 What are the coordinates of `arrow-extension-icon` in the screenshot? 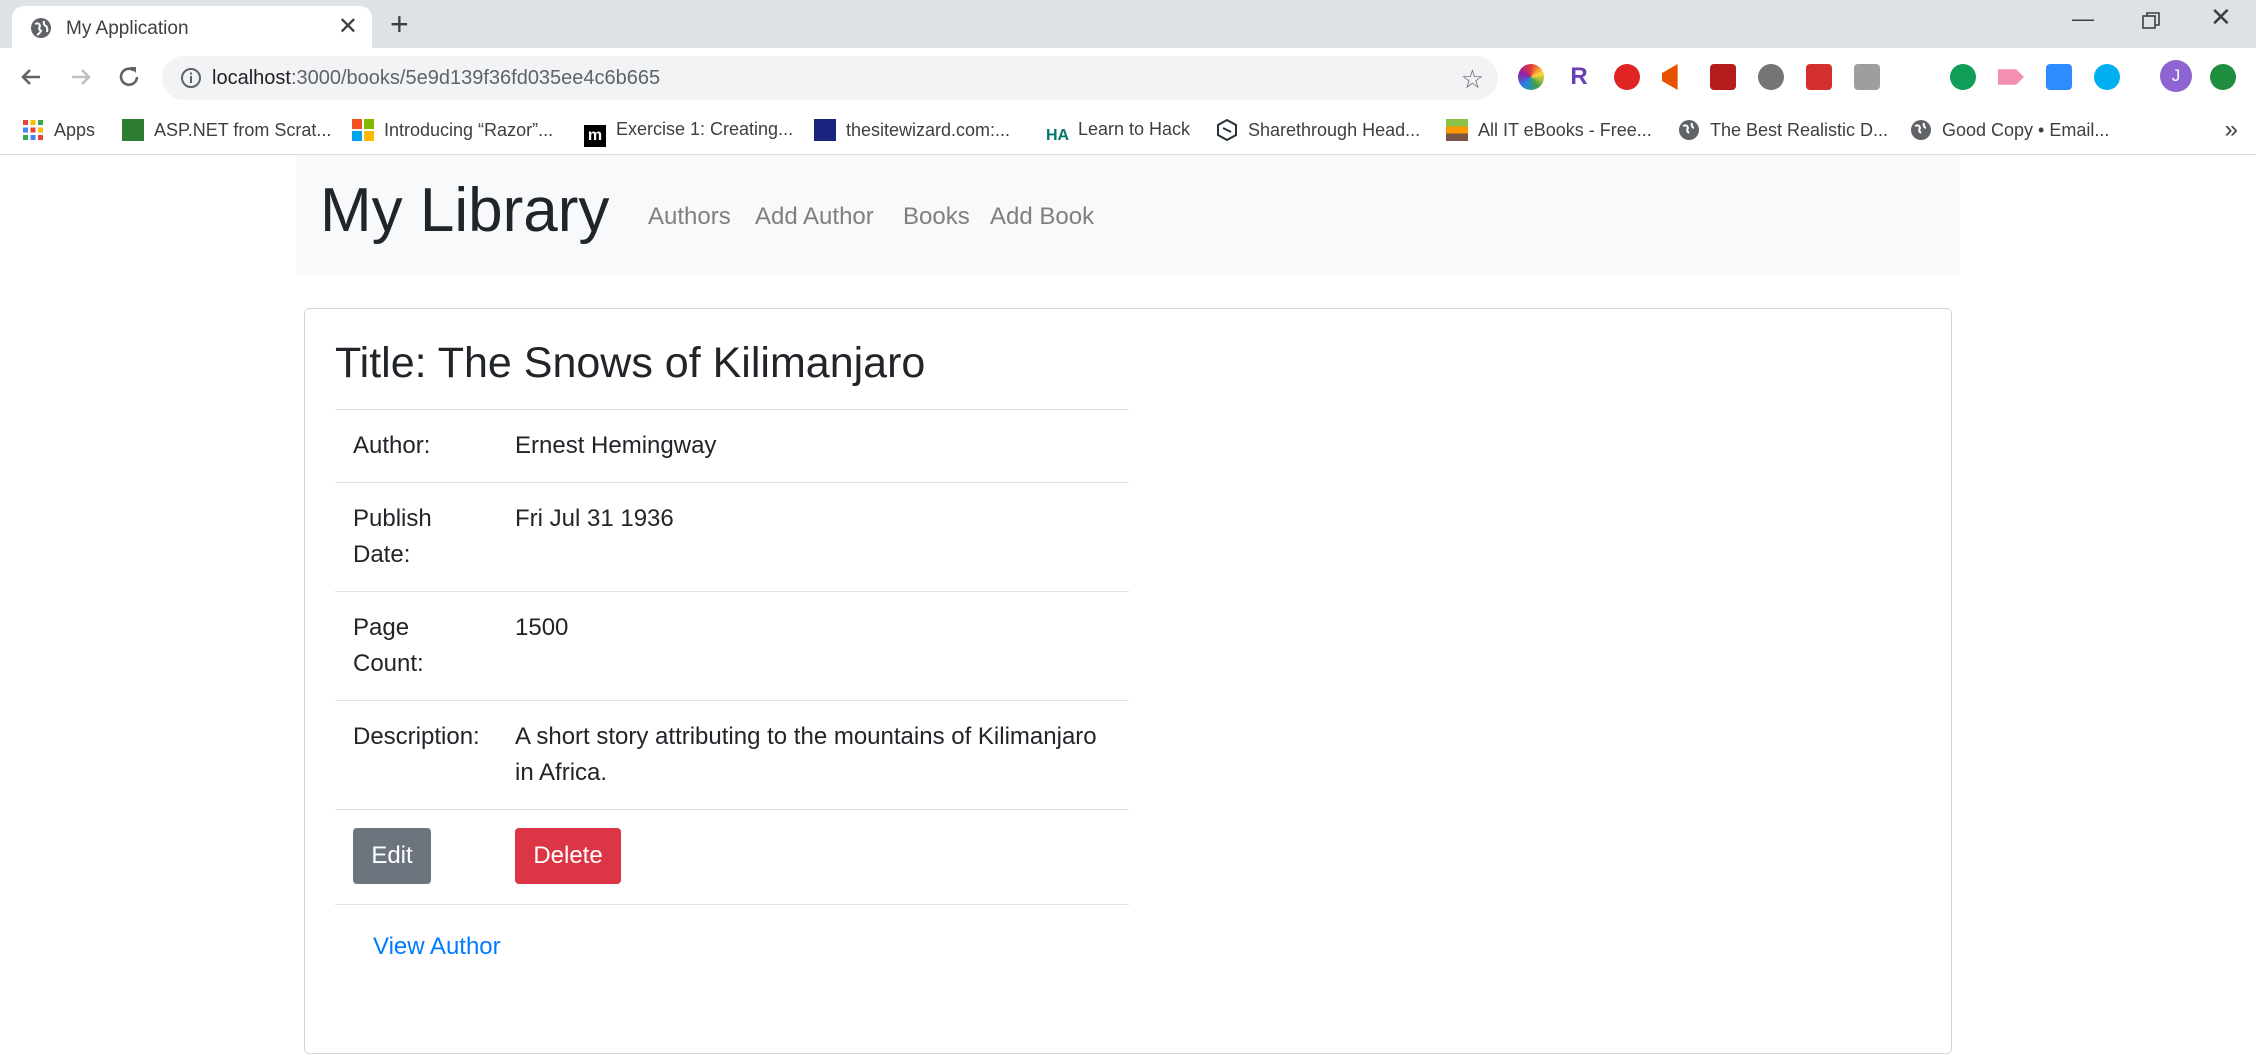 It's located at (2011, 77).